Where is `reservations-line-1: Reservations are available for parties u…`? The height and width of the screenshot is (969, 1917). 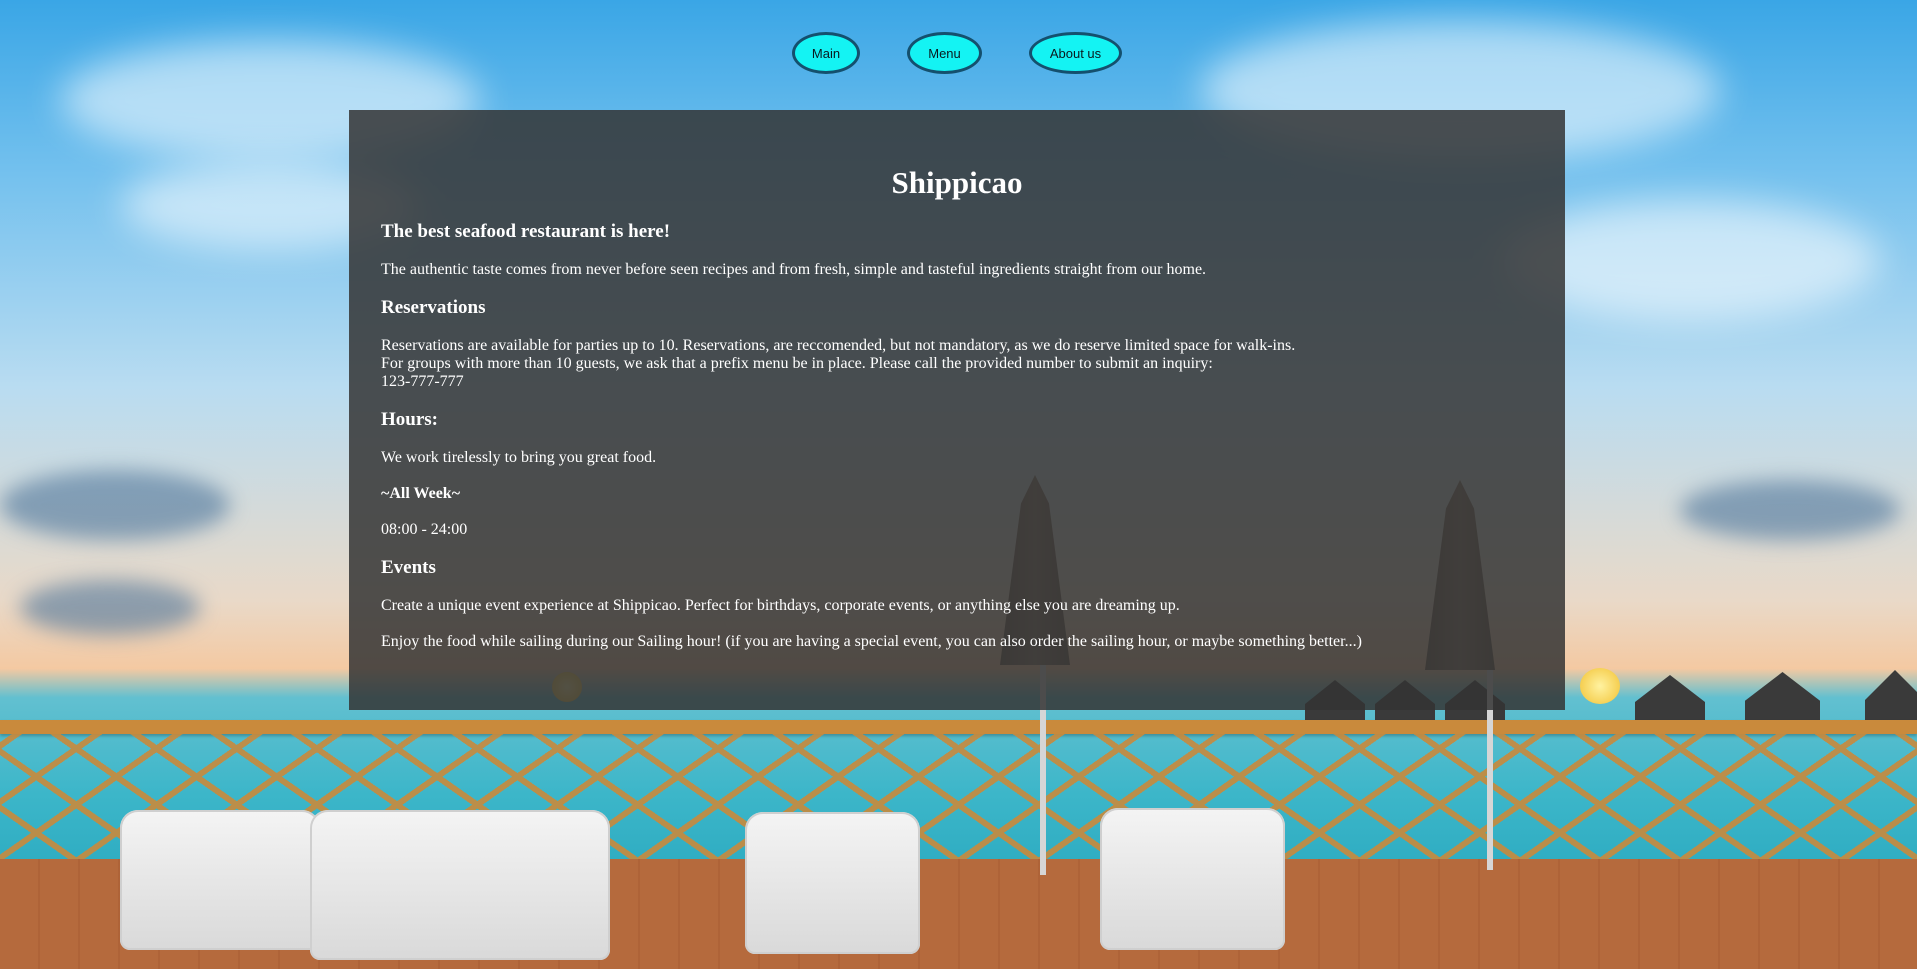 reservations-line-1: Reservations are available for parties u… is located at coordinates (838, 345).